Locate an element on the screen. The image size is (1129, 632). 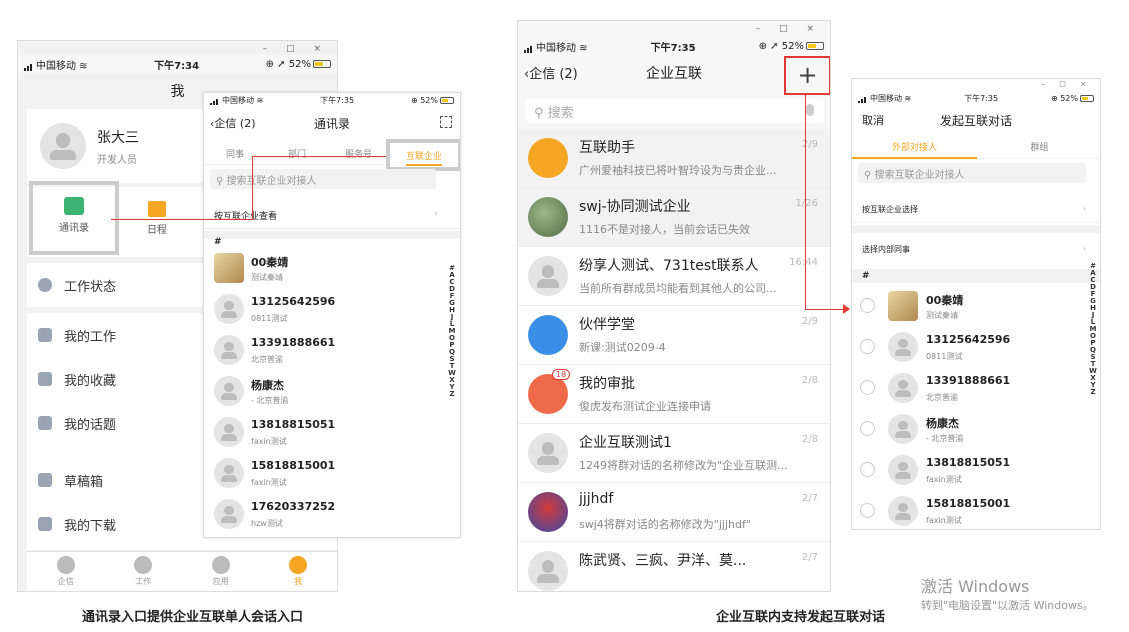
chat-row: 互联助手 广州爱袖科技已将叶智玲设为与贵企业... 2/9 is located at coordinates (674, 158).